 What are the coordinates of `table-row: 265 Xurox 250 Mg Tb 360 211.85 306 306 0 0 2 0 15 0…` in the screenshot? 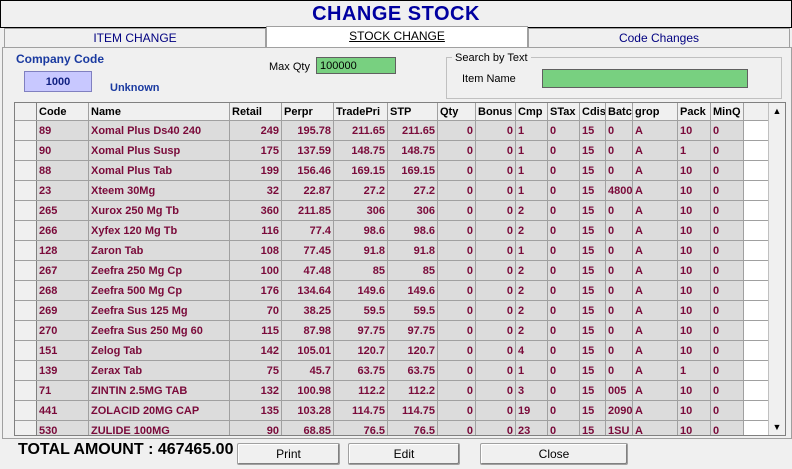 It's located at (391, 211).